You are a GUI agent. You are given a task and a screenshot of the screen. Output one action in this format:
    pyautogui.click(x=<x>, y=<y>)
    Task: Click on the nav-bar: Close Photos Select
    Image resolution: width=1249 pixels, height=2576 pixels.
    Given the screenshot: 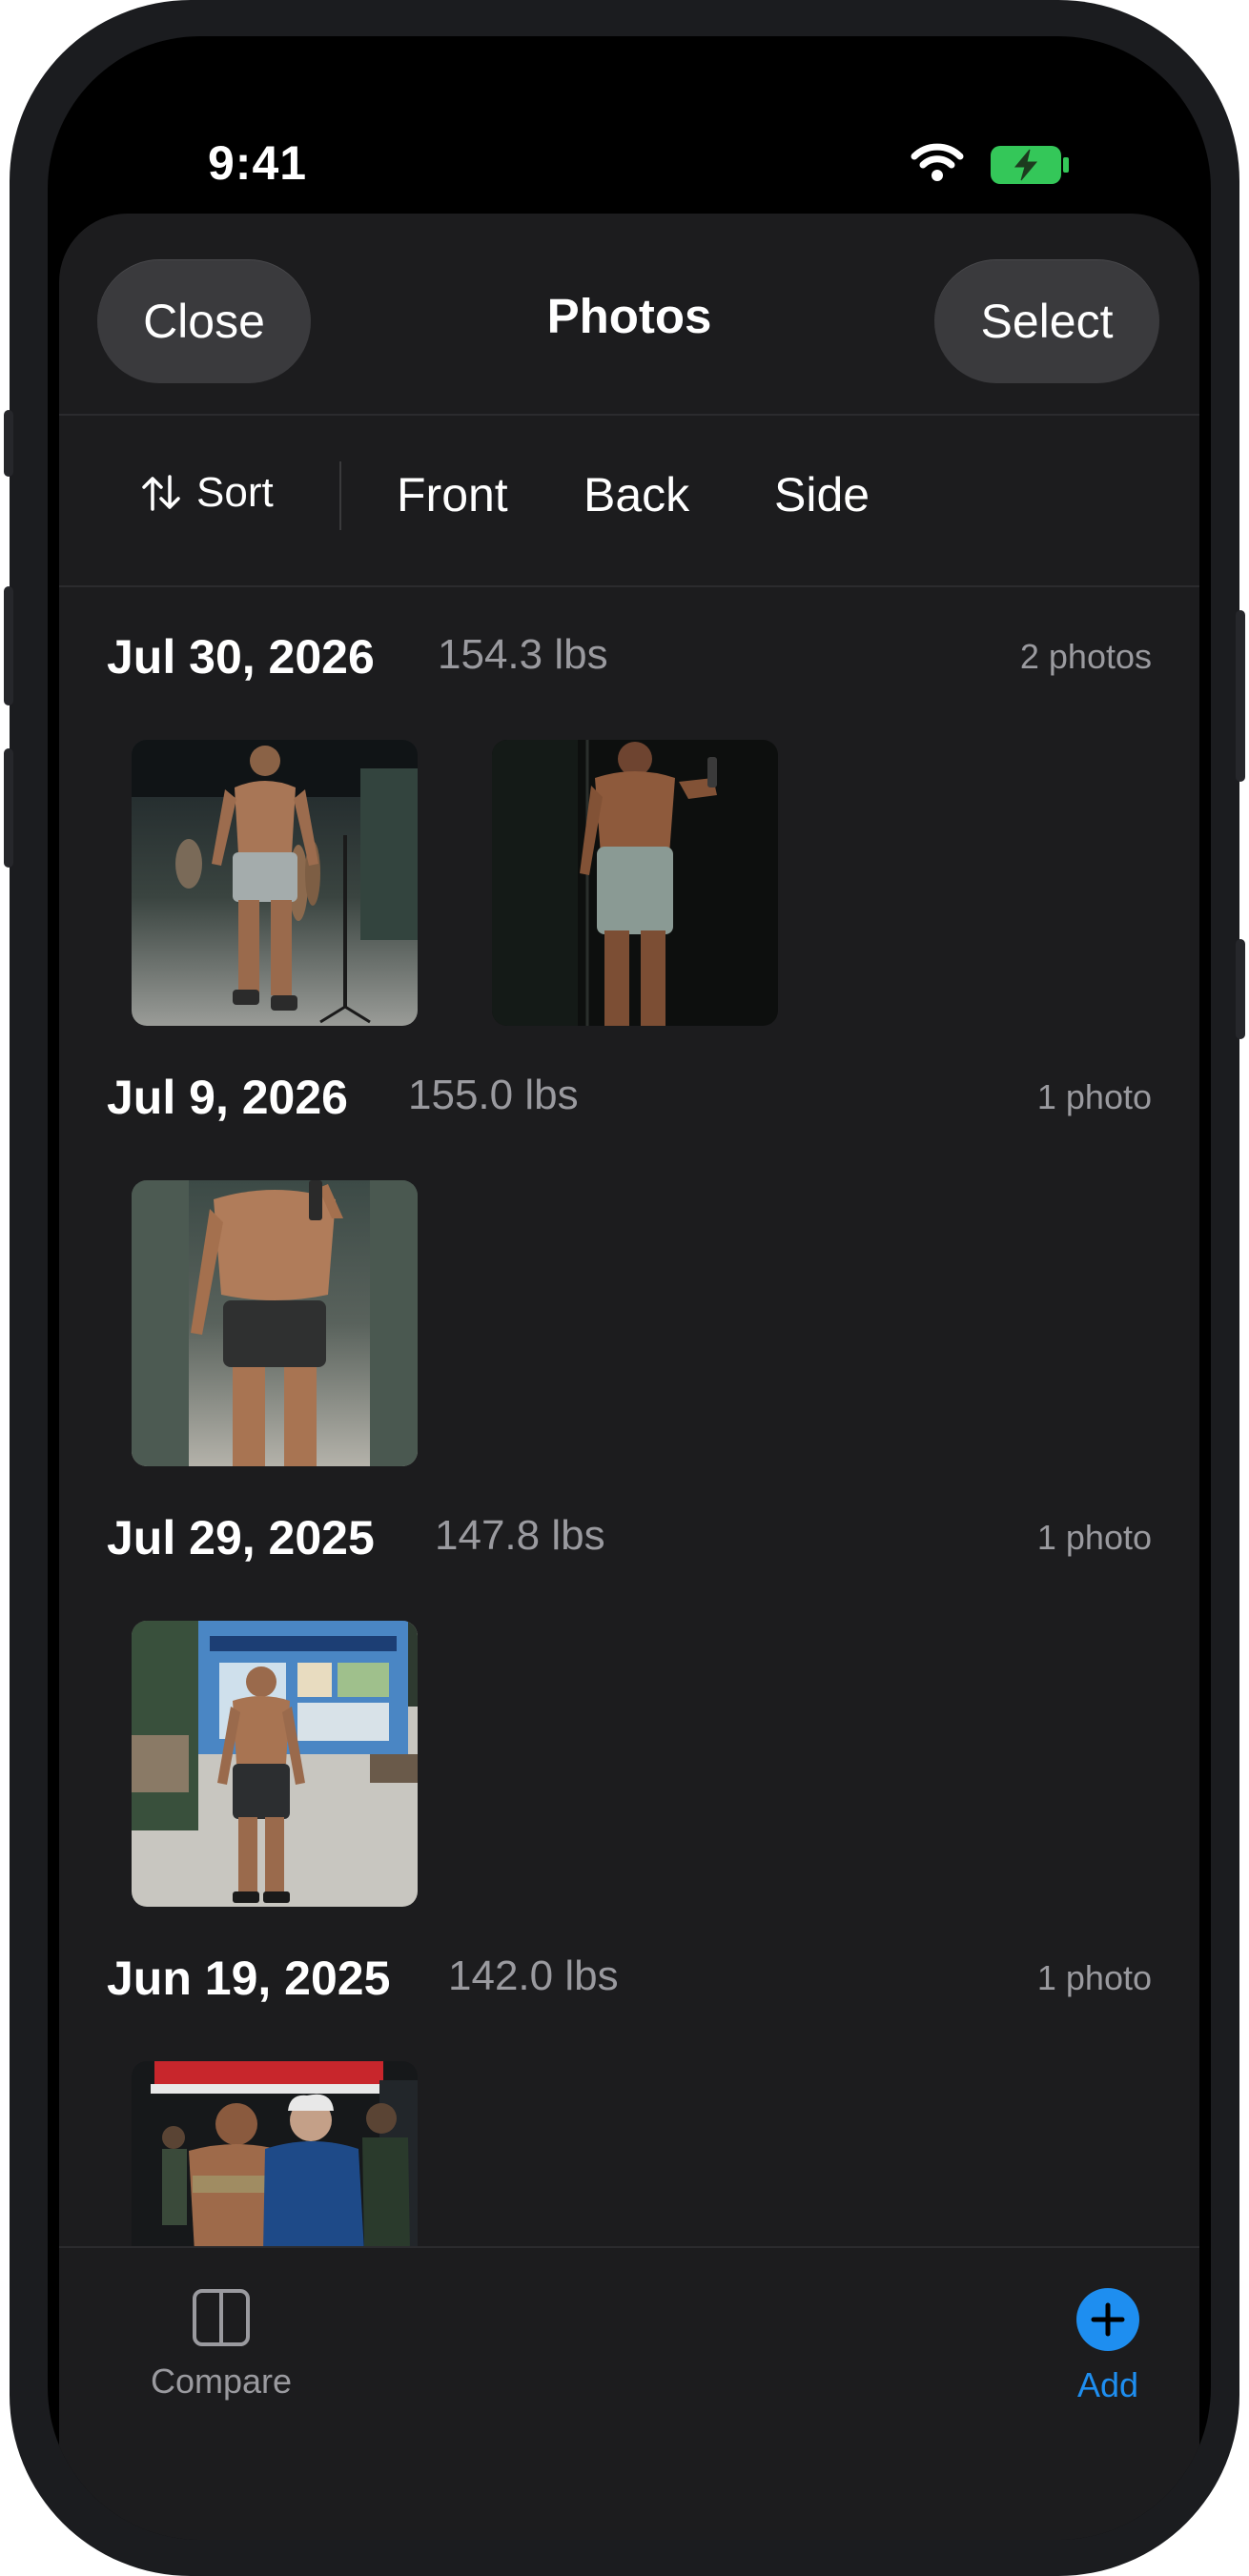 What is the action you would take?
    pyautogui.click(x=629, y=315)
    